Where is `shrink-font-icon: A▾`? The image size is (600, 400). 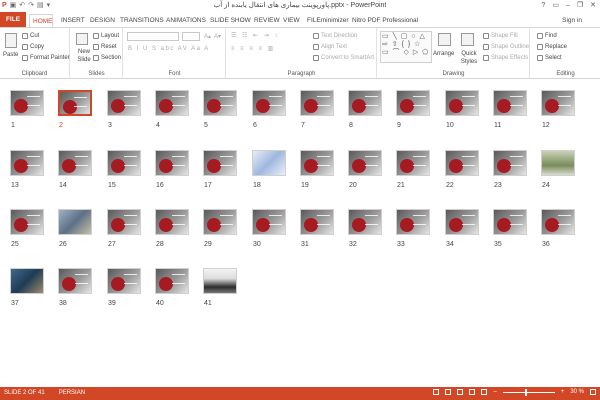
shrink-font-icon: A▾ is located at coordinates (217, 37).